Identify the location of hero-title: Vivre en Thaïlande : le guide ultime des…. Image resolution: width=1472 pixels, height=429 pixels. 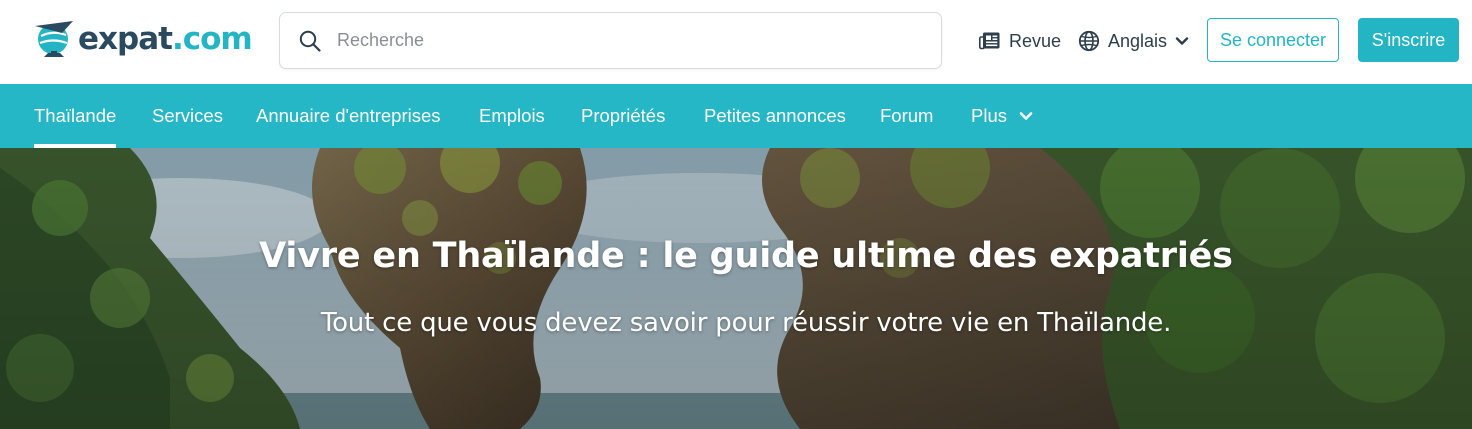
(746, 256).